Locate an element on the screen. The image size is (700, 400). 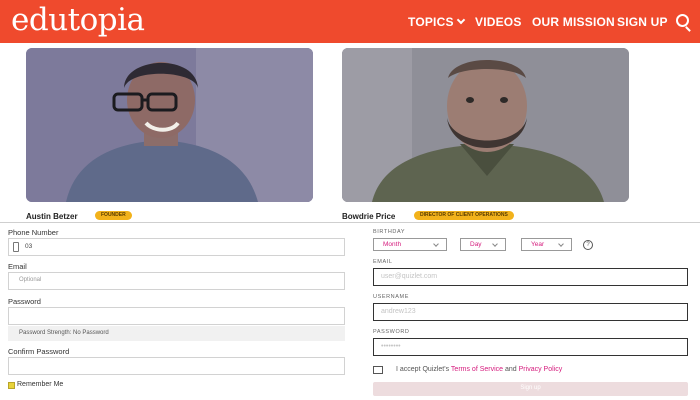
remember-me-checkbox is located at coordinates (11, 385).